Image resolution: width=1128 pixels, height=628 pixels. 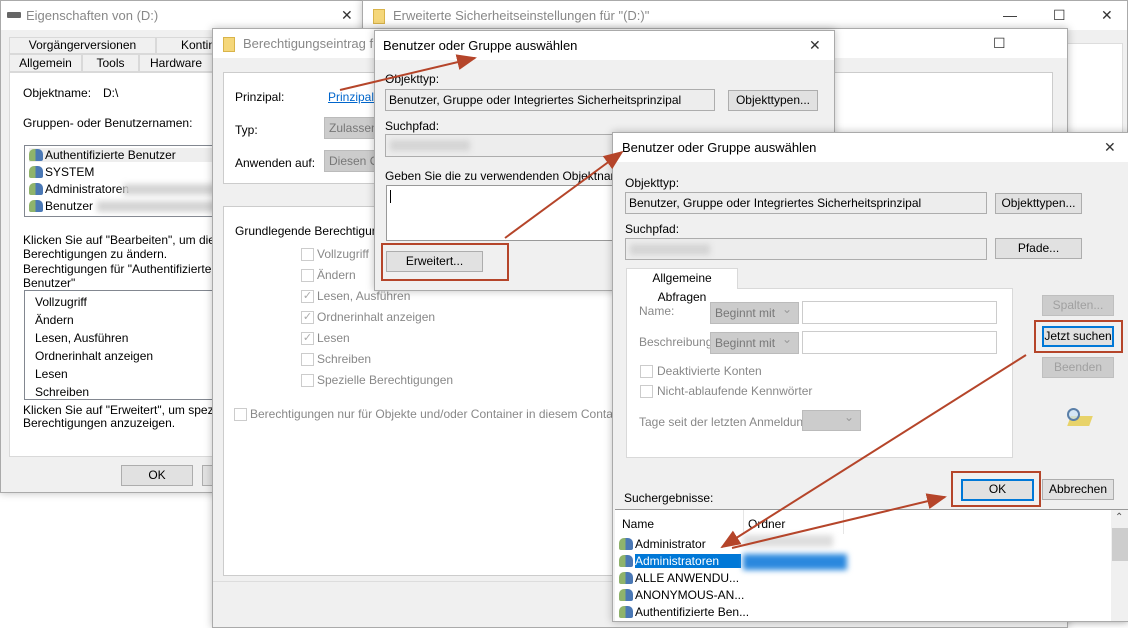 What do you see at coordinates (1078, 367) in the screenshot?
I see `stop-button: Beenden` at bounding box center [1078, 367].